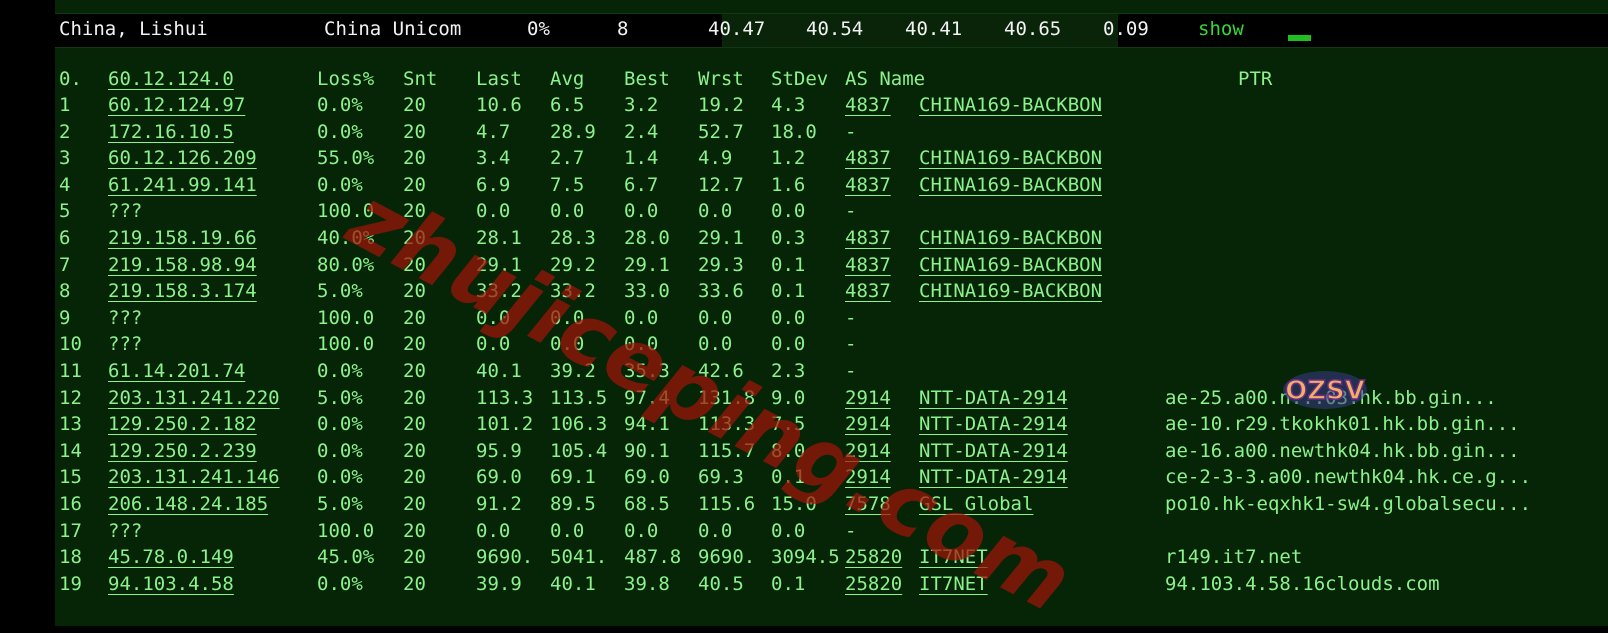 This screenshot has height=633, width=1608. What do you see at coordinates (171, 132) in the screenshot?
I see `hop-ip-link: 172.16.10.5` at bounding box center [171, 132].